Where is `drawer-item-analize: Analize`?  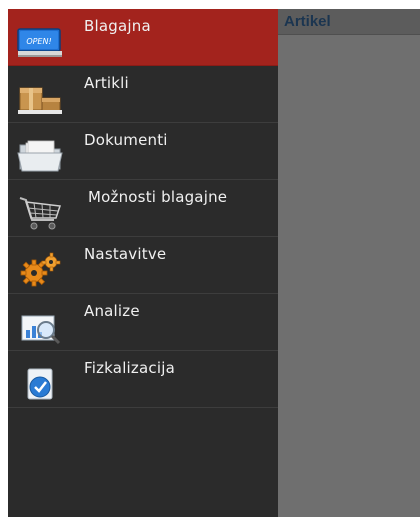
drawer-item-analize: Analize is located at coordinates (143, 322).